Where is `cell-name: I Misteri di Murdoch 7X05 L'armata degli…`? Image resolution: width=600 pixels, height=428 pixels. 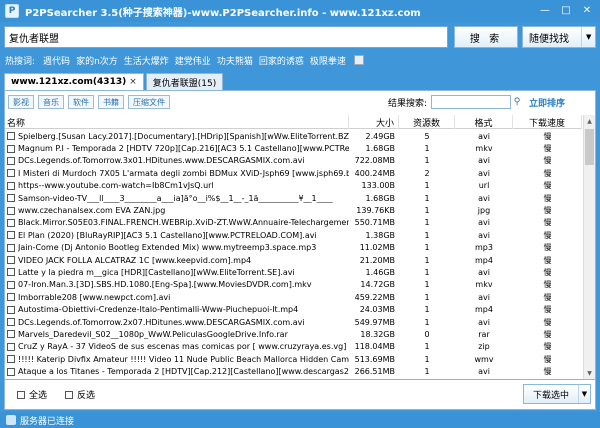 cell-name: I Misteri di Murdoch 7X05 L'armata degli… is located at coordinates (177, 173).